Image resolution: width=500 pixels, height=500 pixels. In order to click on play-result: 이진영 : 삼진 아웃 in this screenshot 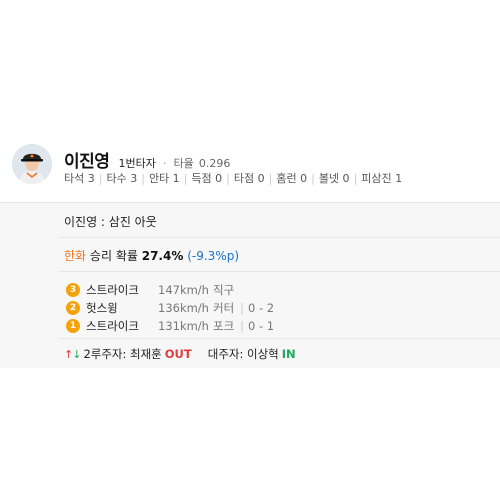, I will do `click(110, 222)`.